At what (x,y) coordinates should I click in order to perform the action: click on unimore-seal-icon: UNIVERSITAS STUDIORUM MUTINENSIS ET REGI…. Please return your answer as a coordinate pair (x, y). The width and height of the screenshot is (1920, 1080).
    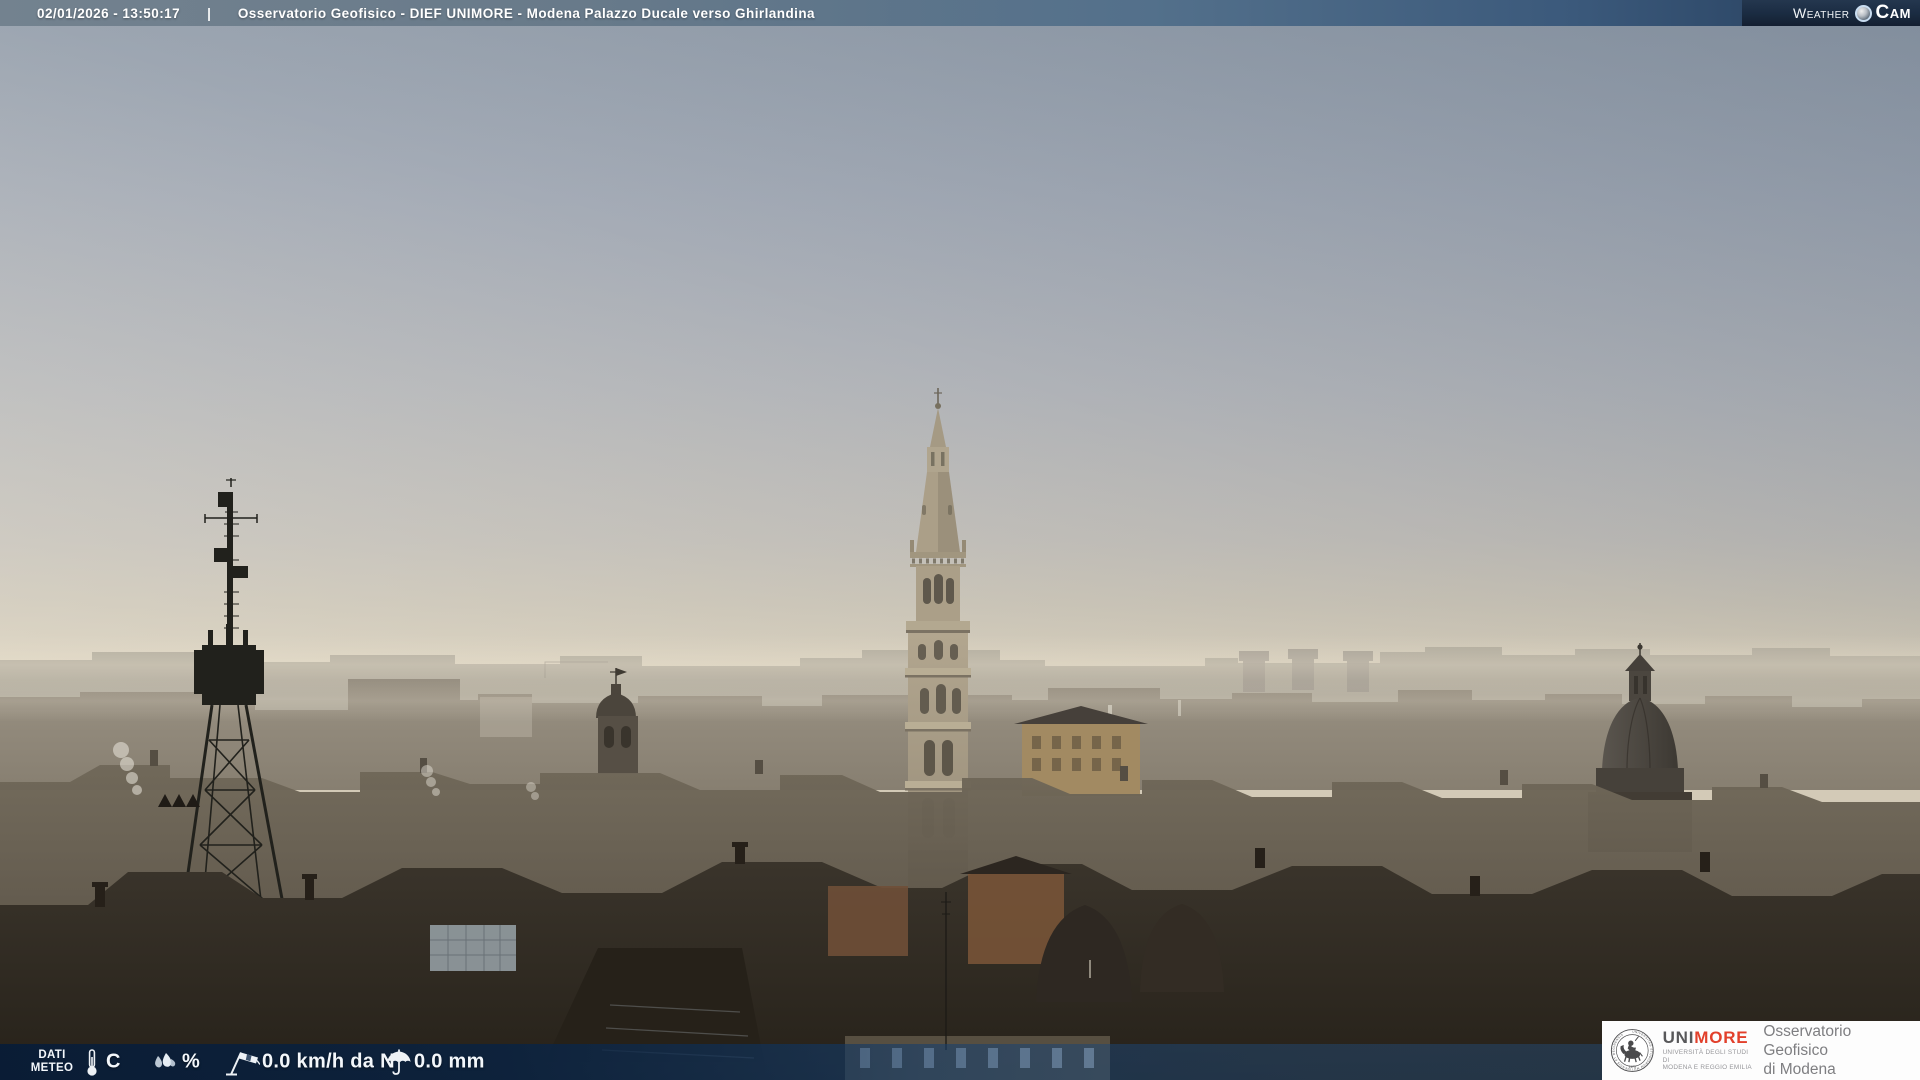
    Looking at the image, I should click on (1632, 1050).